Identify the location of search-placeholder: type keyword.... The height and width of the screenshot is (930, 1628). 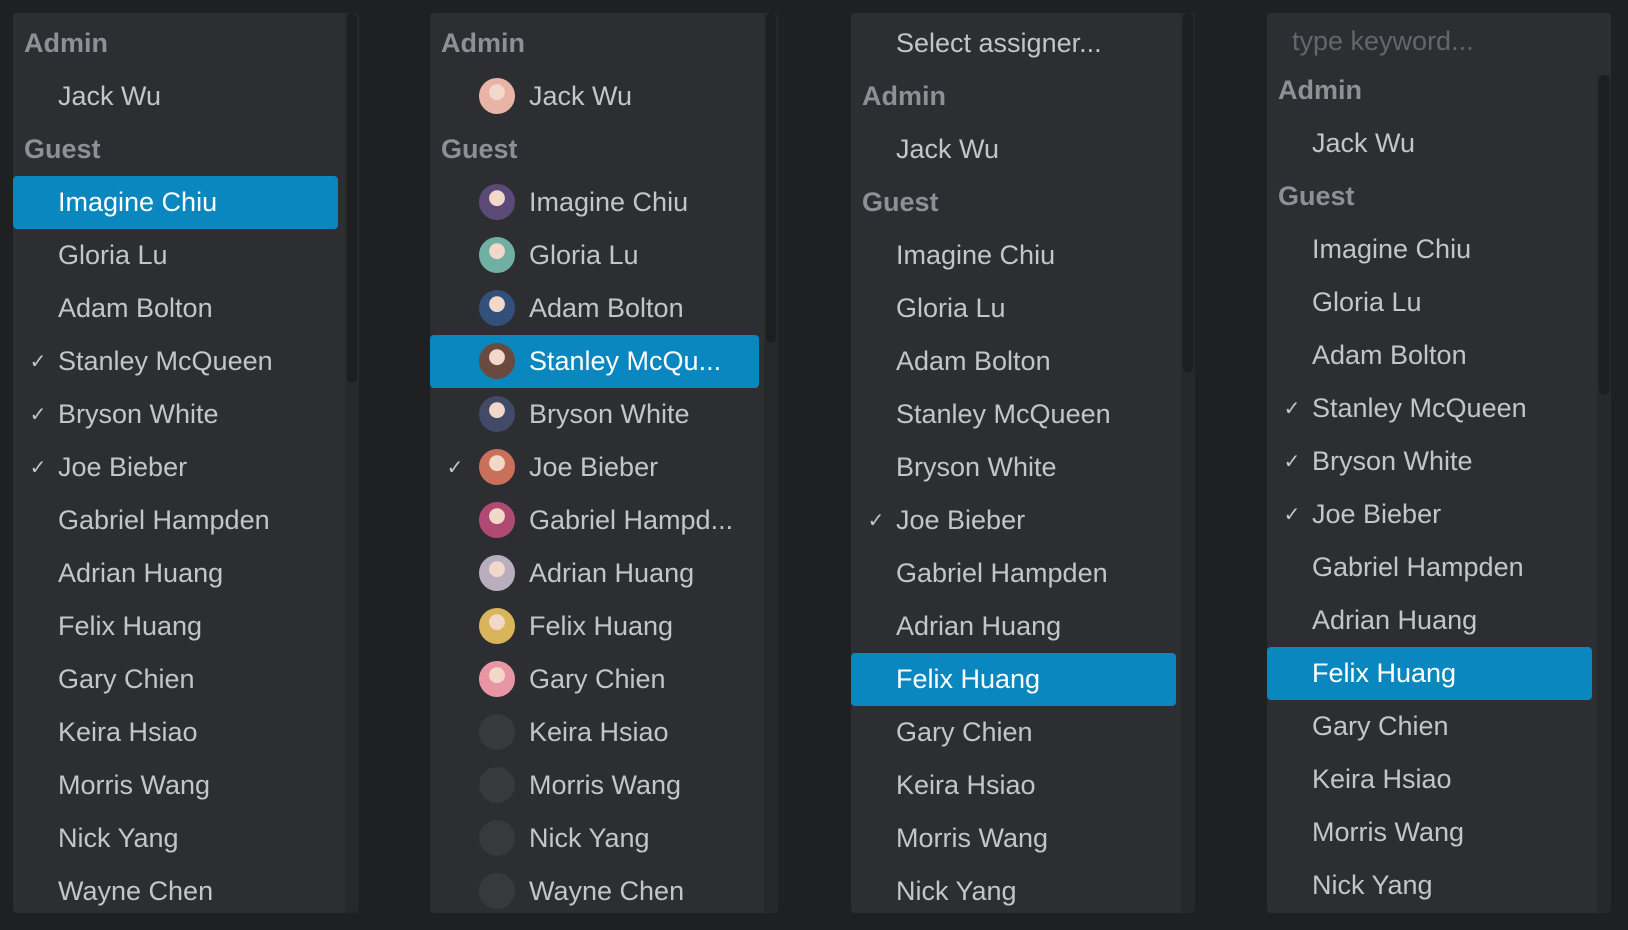
(1383, 40).